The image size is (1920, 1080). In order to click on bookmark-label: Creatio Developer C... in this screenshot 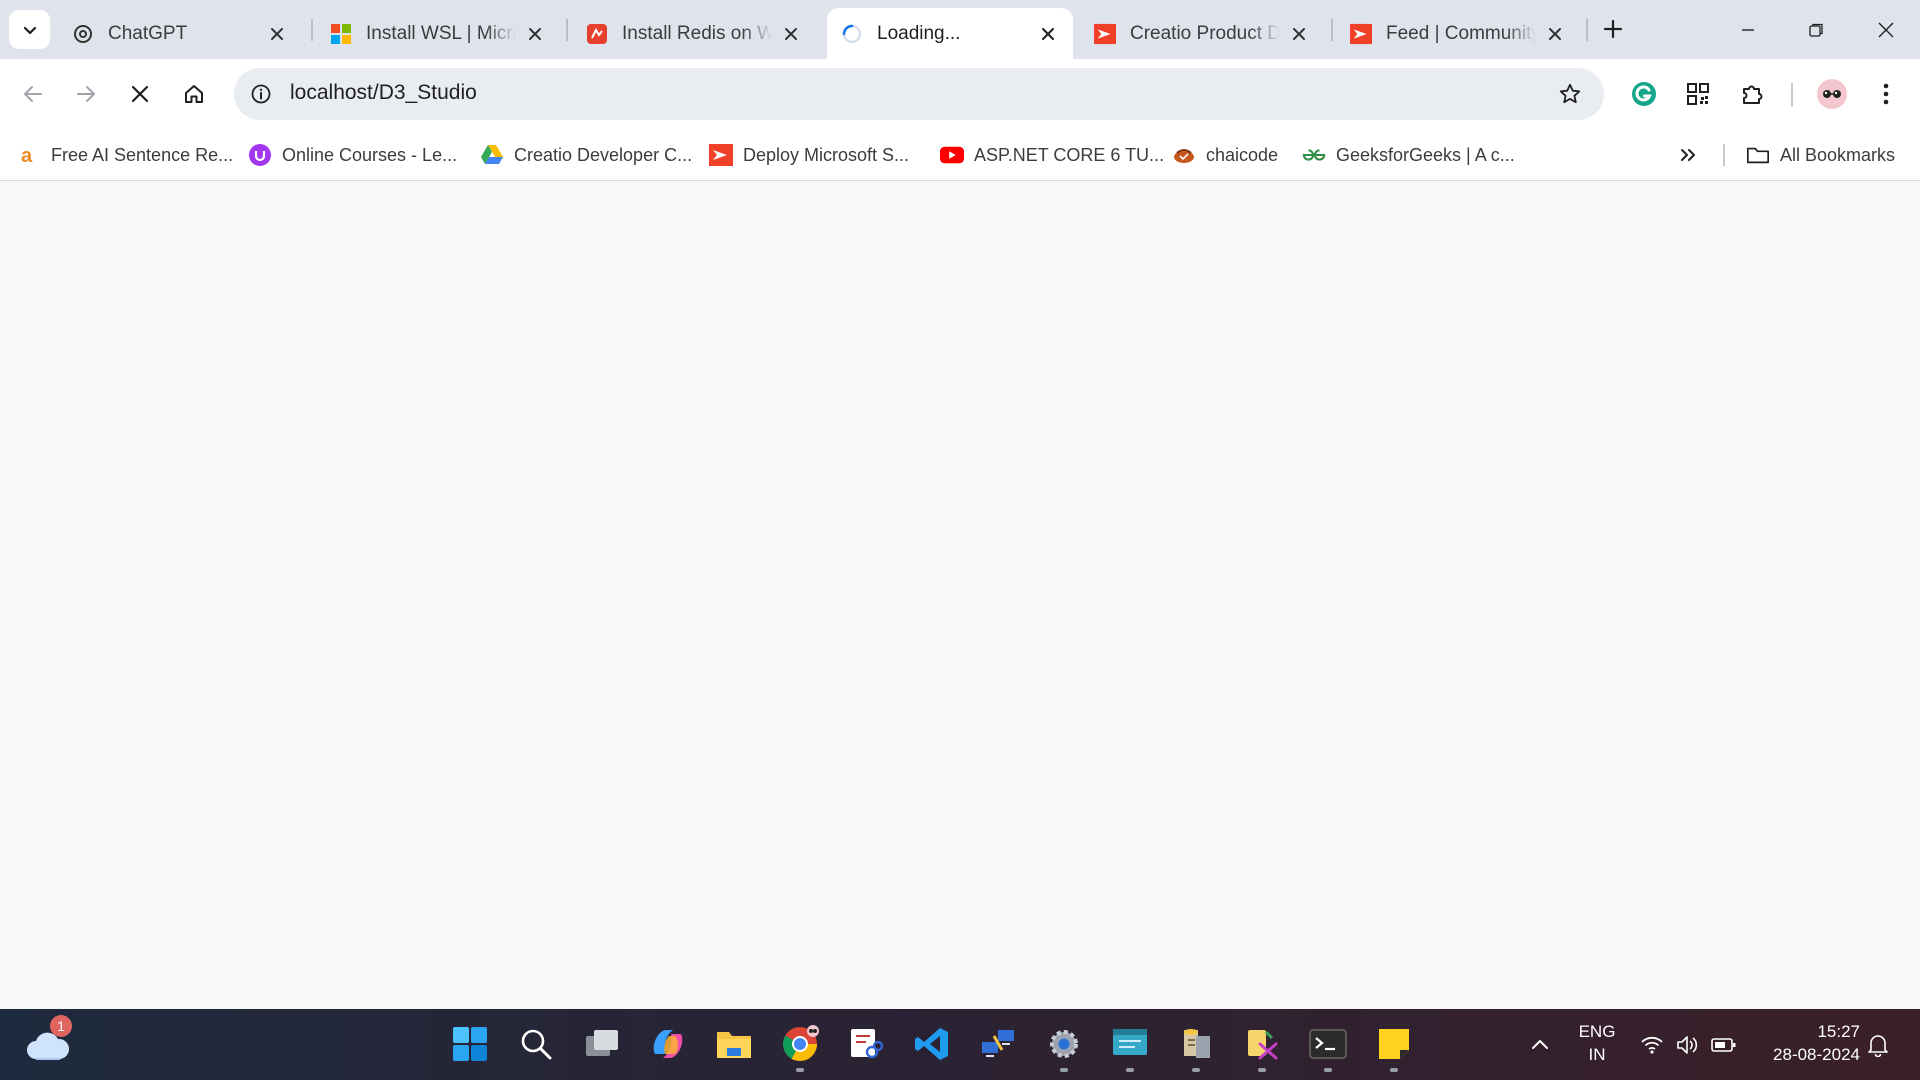, I will do `click(603, 154)`.